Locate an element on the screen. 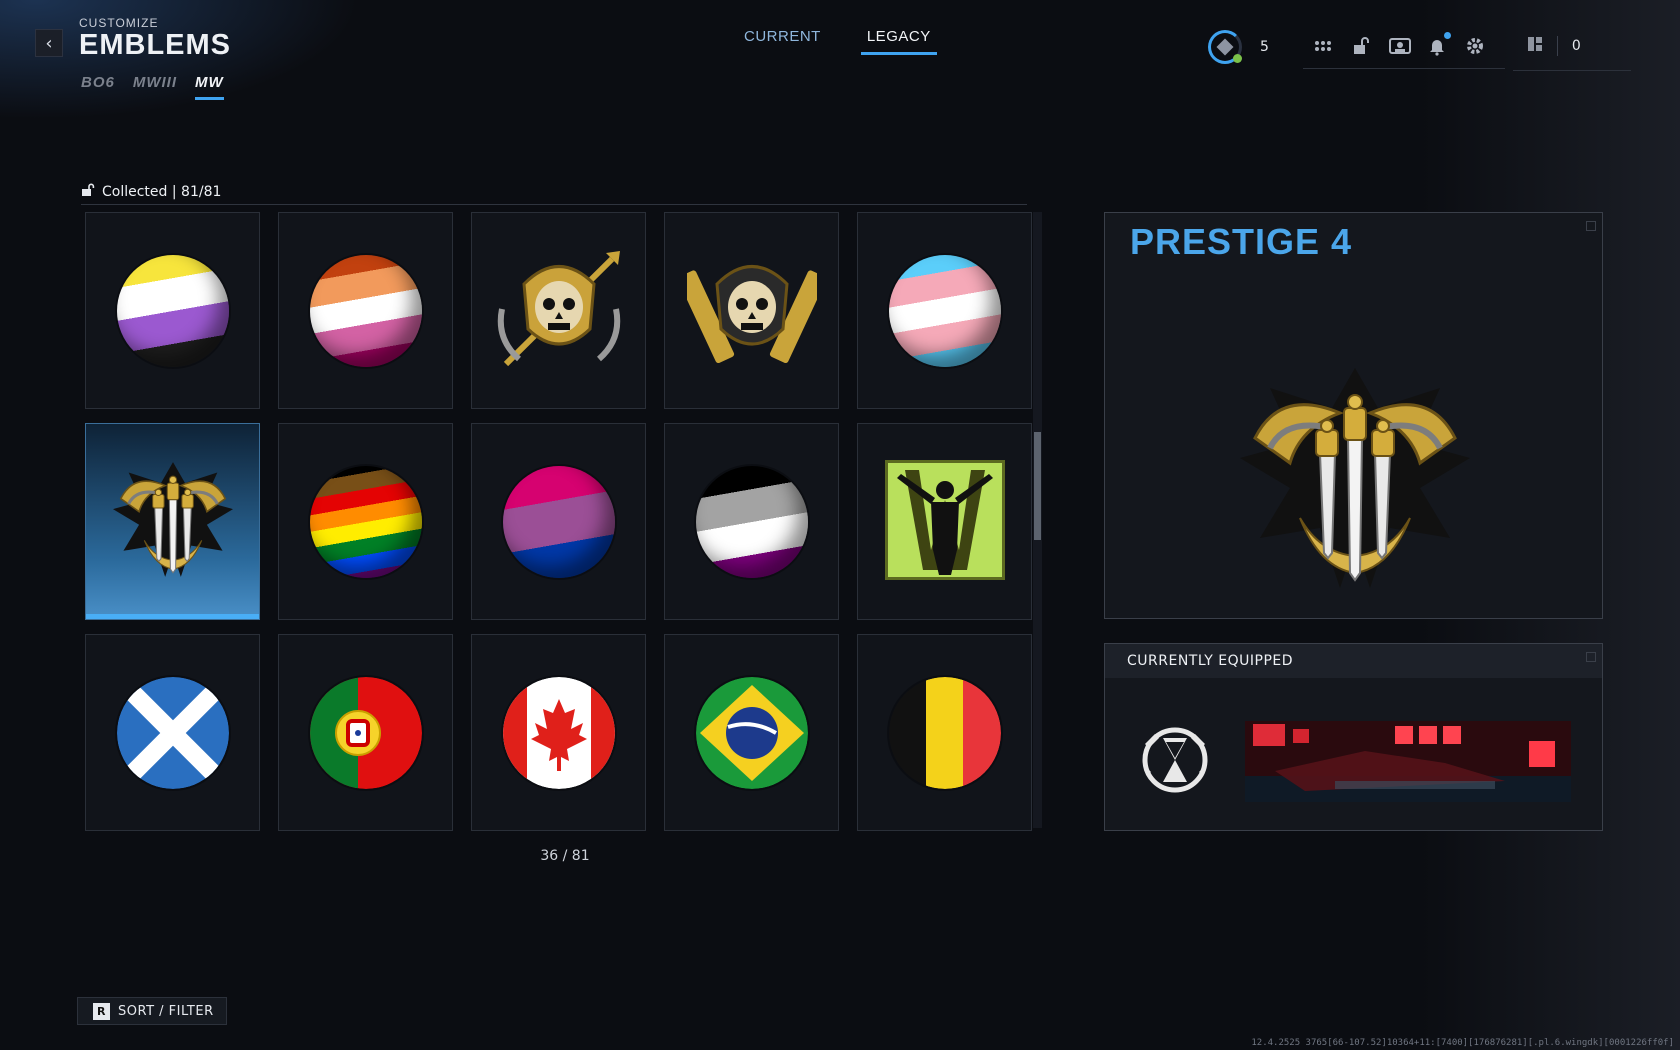  currency-divider is located at coordinates (1557, 46).